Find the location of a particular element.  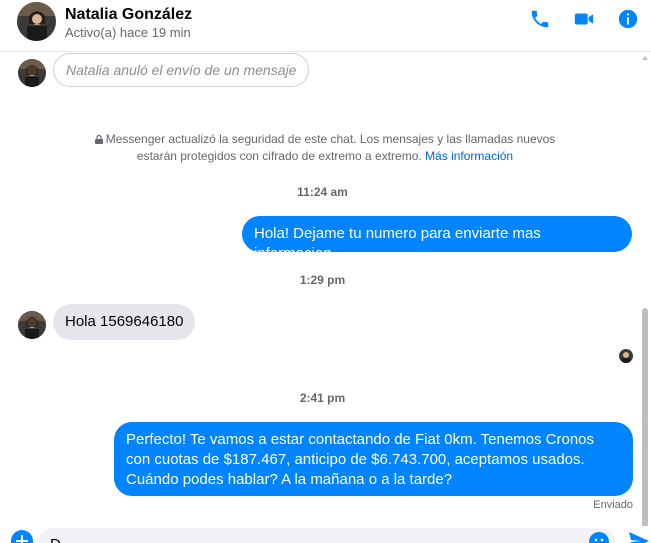

timestamp: 11:24 am is located at coordinates (322, 192).